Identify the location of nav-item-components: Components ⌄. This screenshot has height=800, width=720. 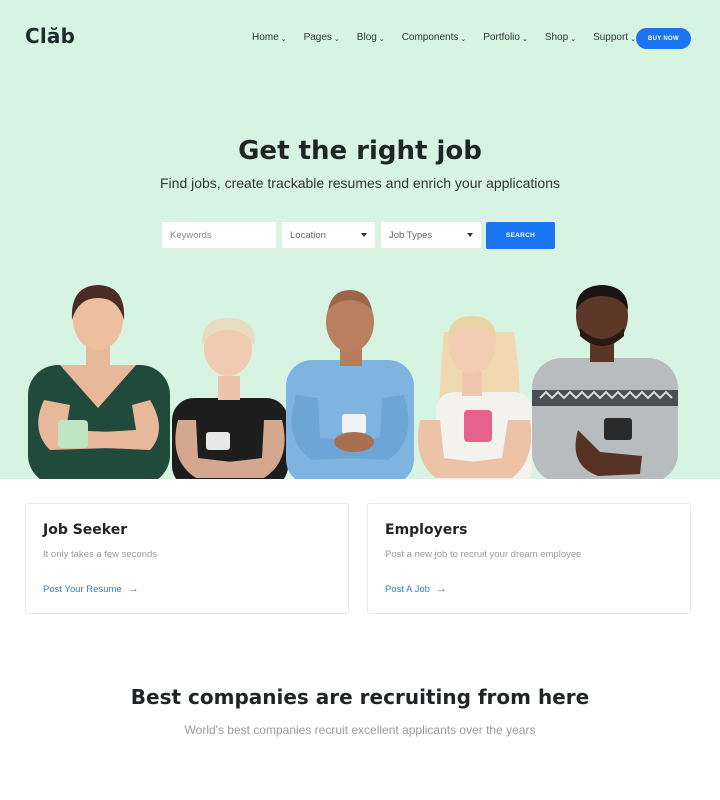
(434, 37).